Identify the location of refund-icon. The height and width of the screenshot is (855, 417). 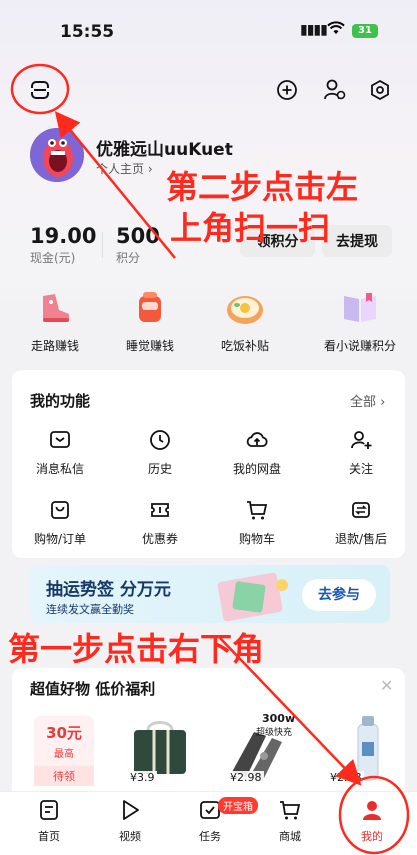
(361, 510).